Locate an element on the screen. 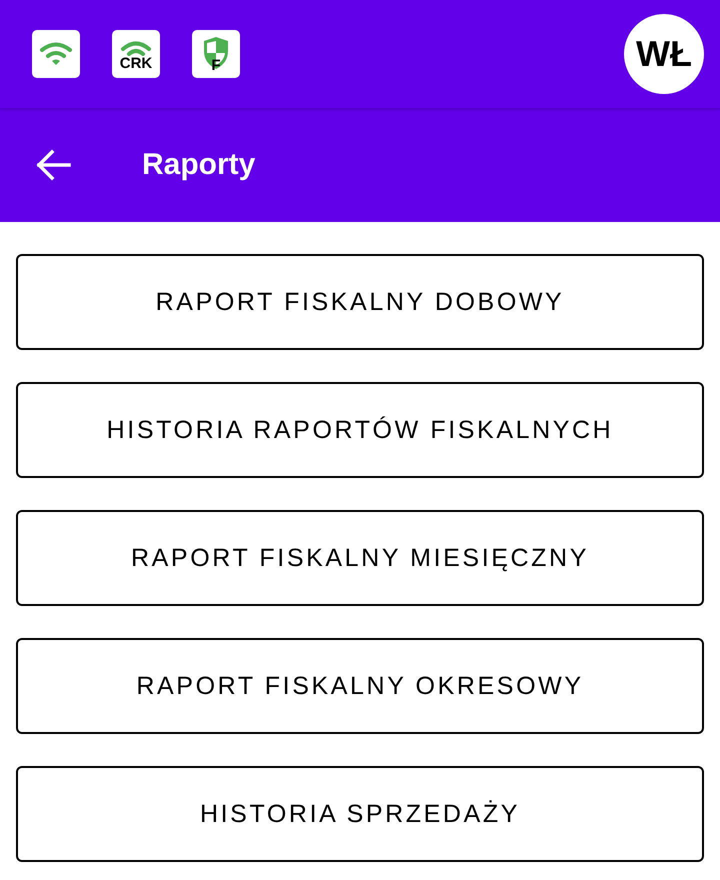 Image resolution: width=720 pixels, height=880 pixels. user-avatar: WŁ is located at coordinates (664, 54).